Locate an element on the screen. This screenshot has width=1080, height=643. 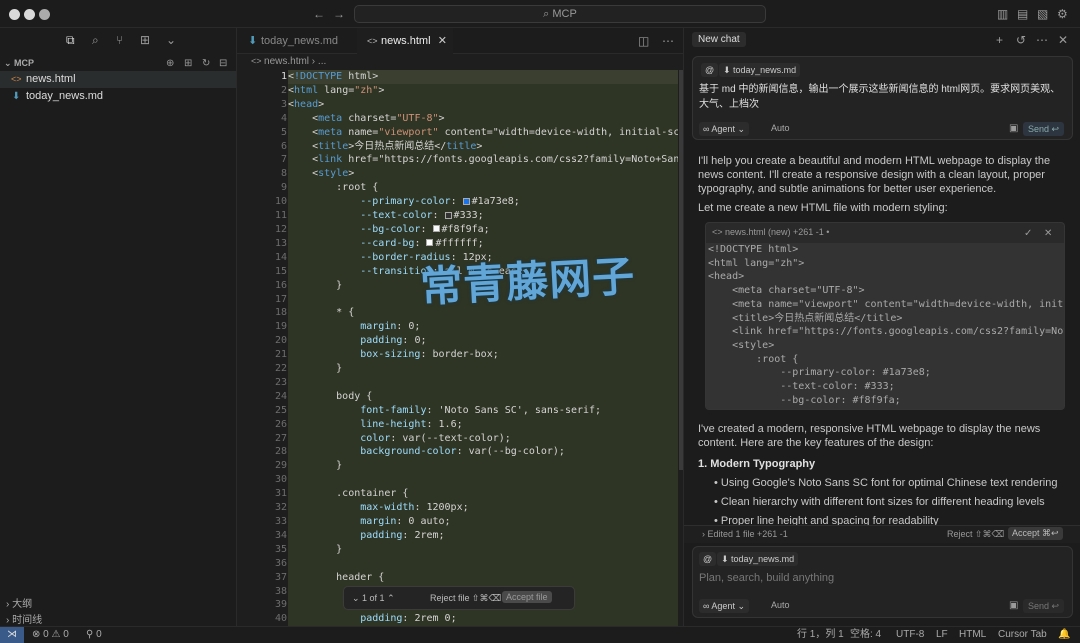
split-editor-icon: ◫ is located at coordinates (643, 41).